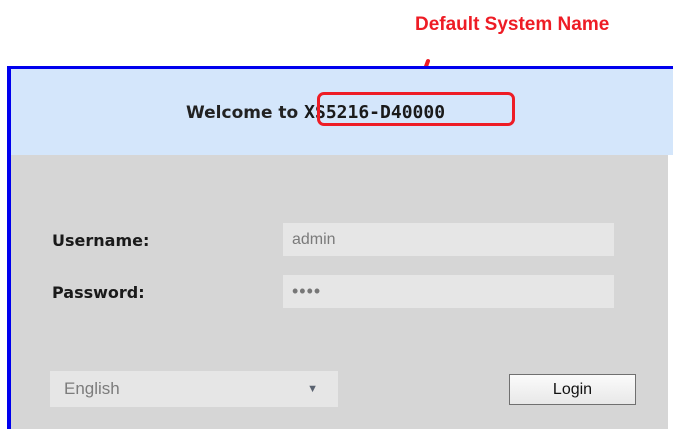  What do you see at coordinates (194, 389) in the screenshot?
I see `language-select: English ▼` at bounding box center [194, 389].